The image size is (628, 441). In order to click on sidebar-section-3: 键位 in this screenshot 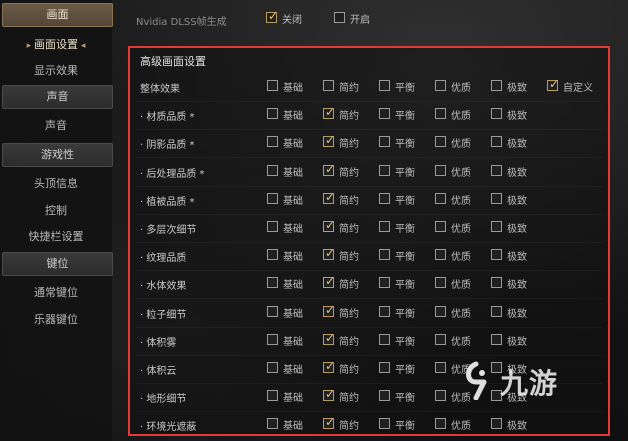, I will do `click(57, 264)`.